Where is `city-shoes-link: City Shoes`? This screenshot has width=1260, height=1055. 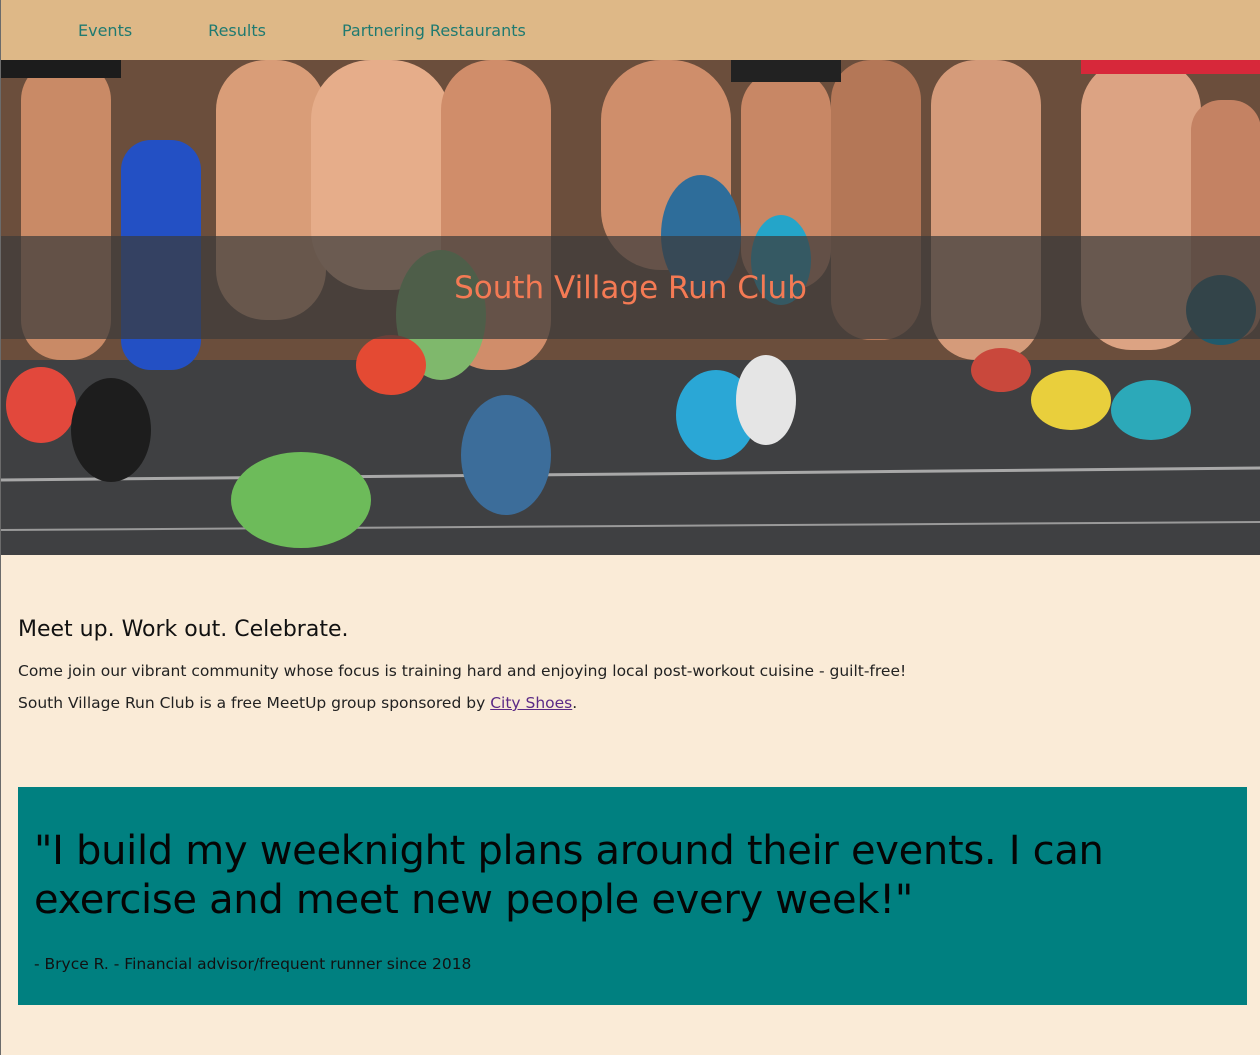 city-shoes-link: City Shoes is located at coordinates (531, 703).